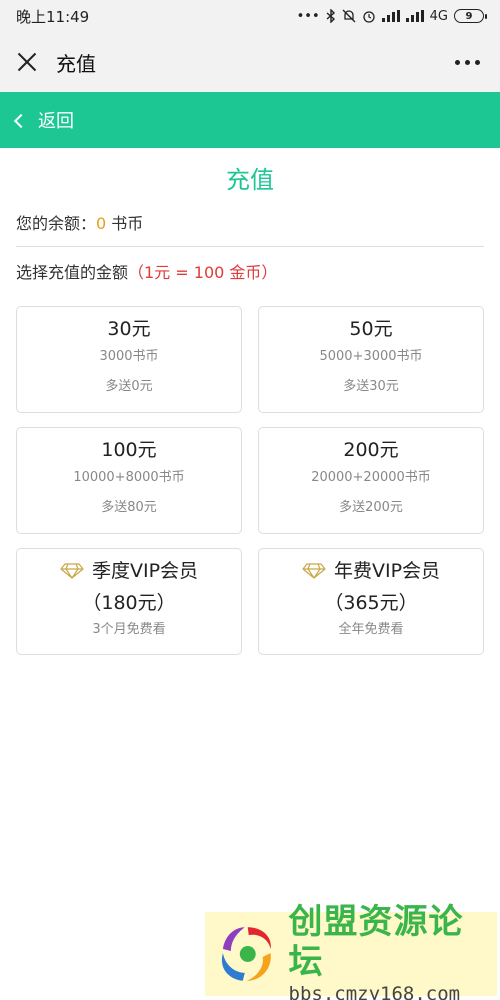 This screenshot has height=1000, width=500. I want to click on title-bar: 充值, so click(250, 62).